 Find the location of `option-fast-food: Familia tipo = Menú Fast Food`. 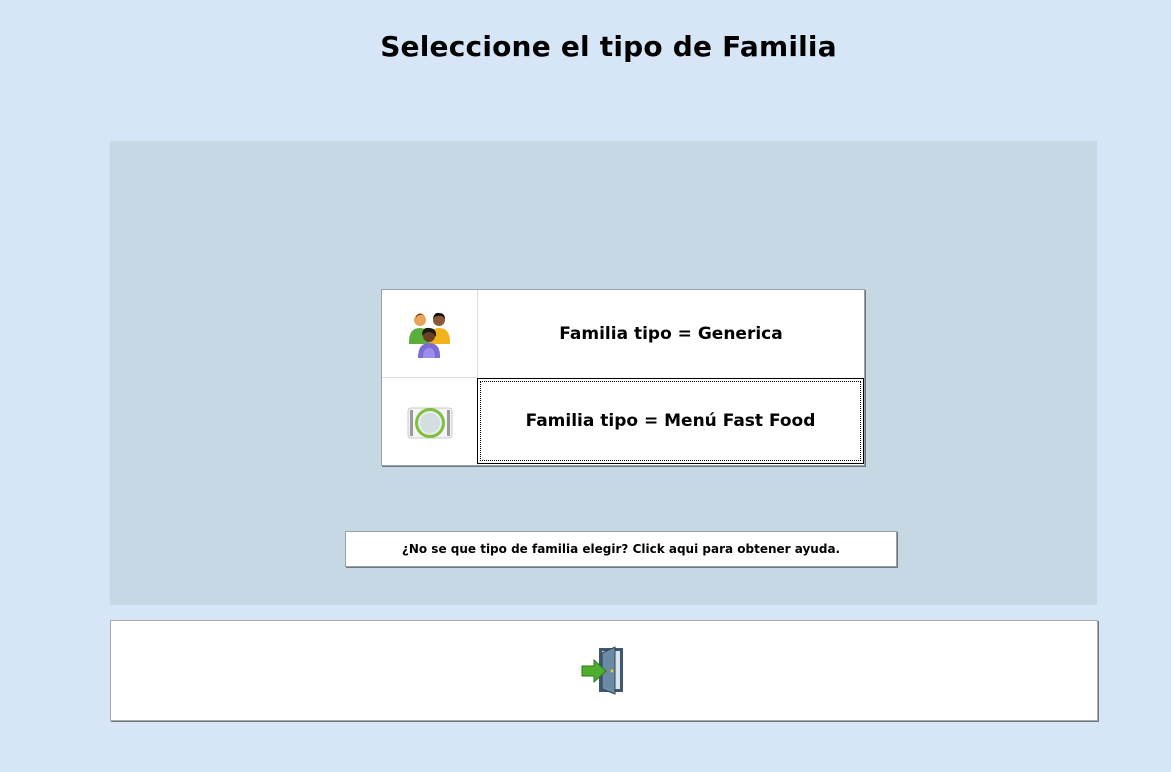

option-fast-food: Familia tipo = Menú Fast Food is located at coordinates (623, 421).